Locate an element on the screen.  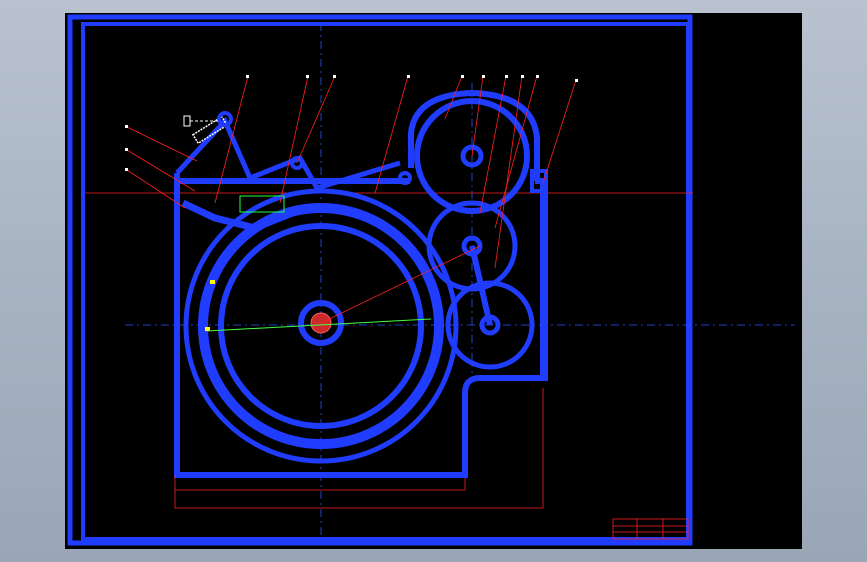
title-block is located at coordinates (650, 529).